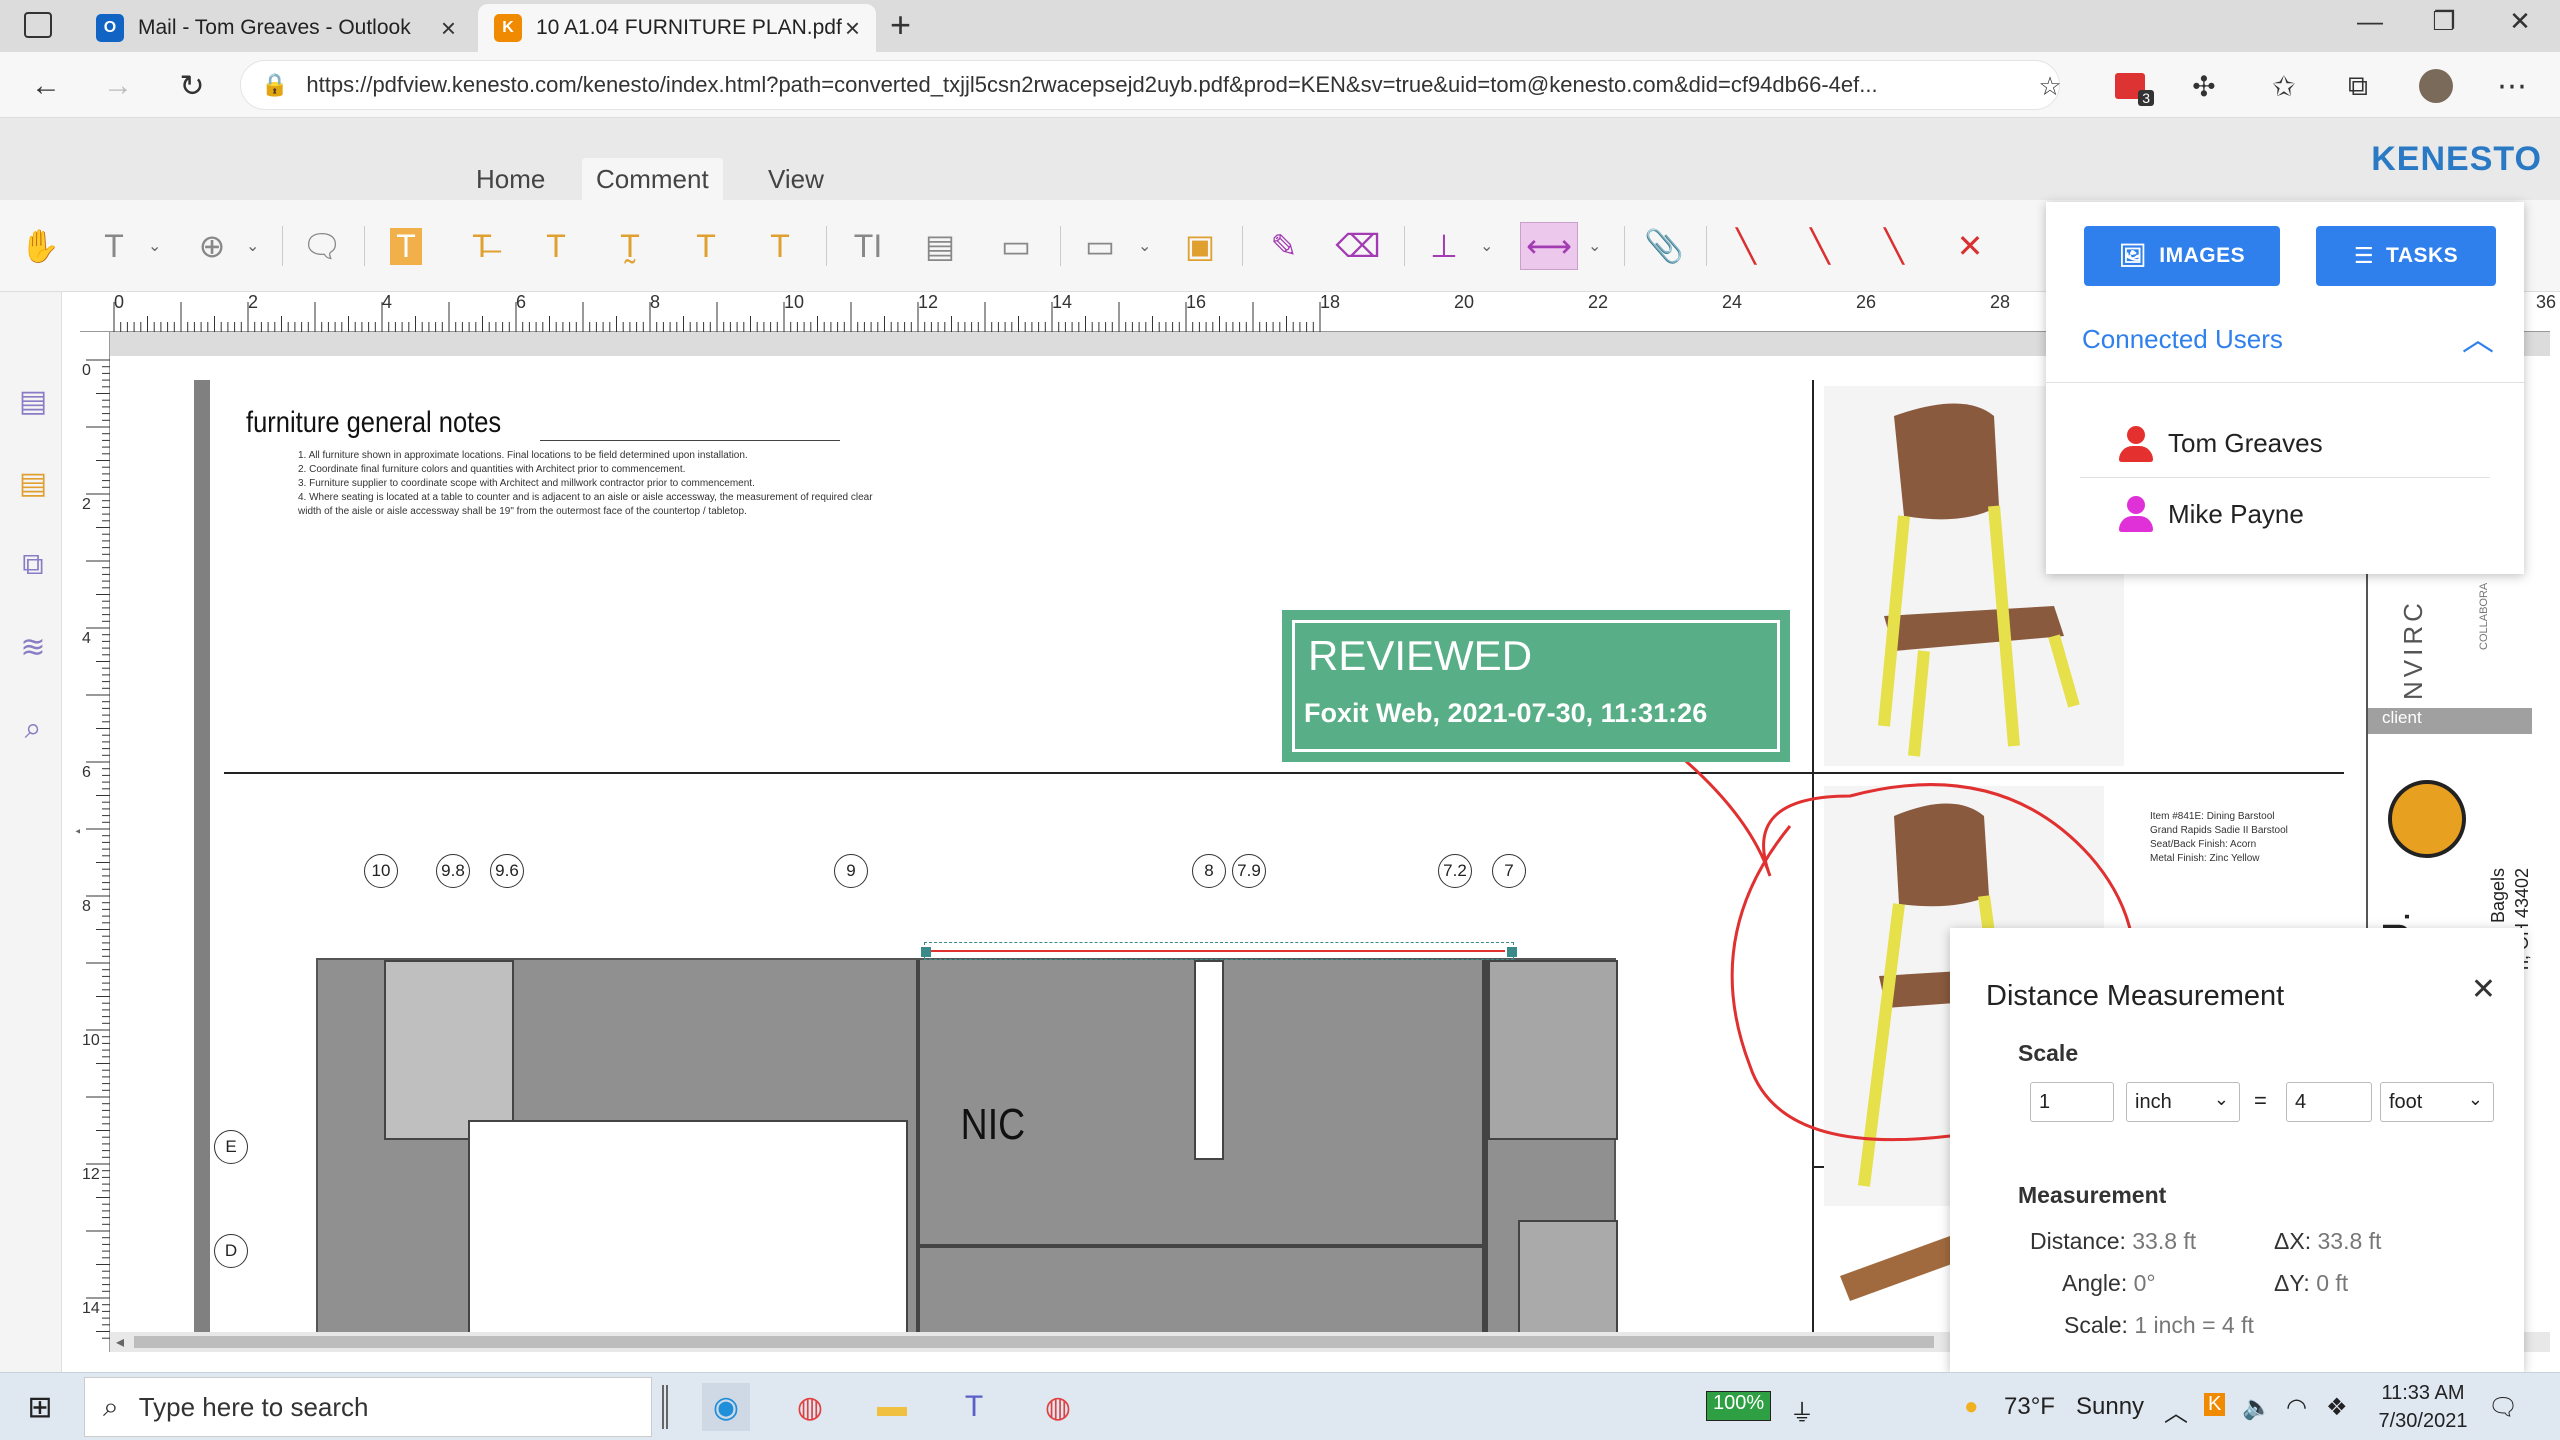  What do you see at coordinates (1284, 246) in the screenshot?
I see `pencil-icon: ✎` at bounding box center [1284, 246].